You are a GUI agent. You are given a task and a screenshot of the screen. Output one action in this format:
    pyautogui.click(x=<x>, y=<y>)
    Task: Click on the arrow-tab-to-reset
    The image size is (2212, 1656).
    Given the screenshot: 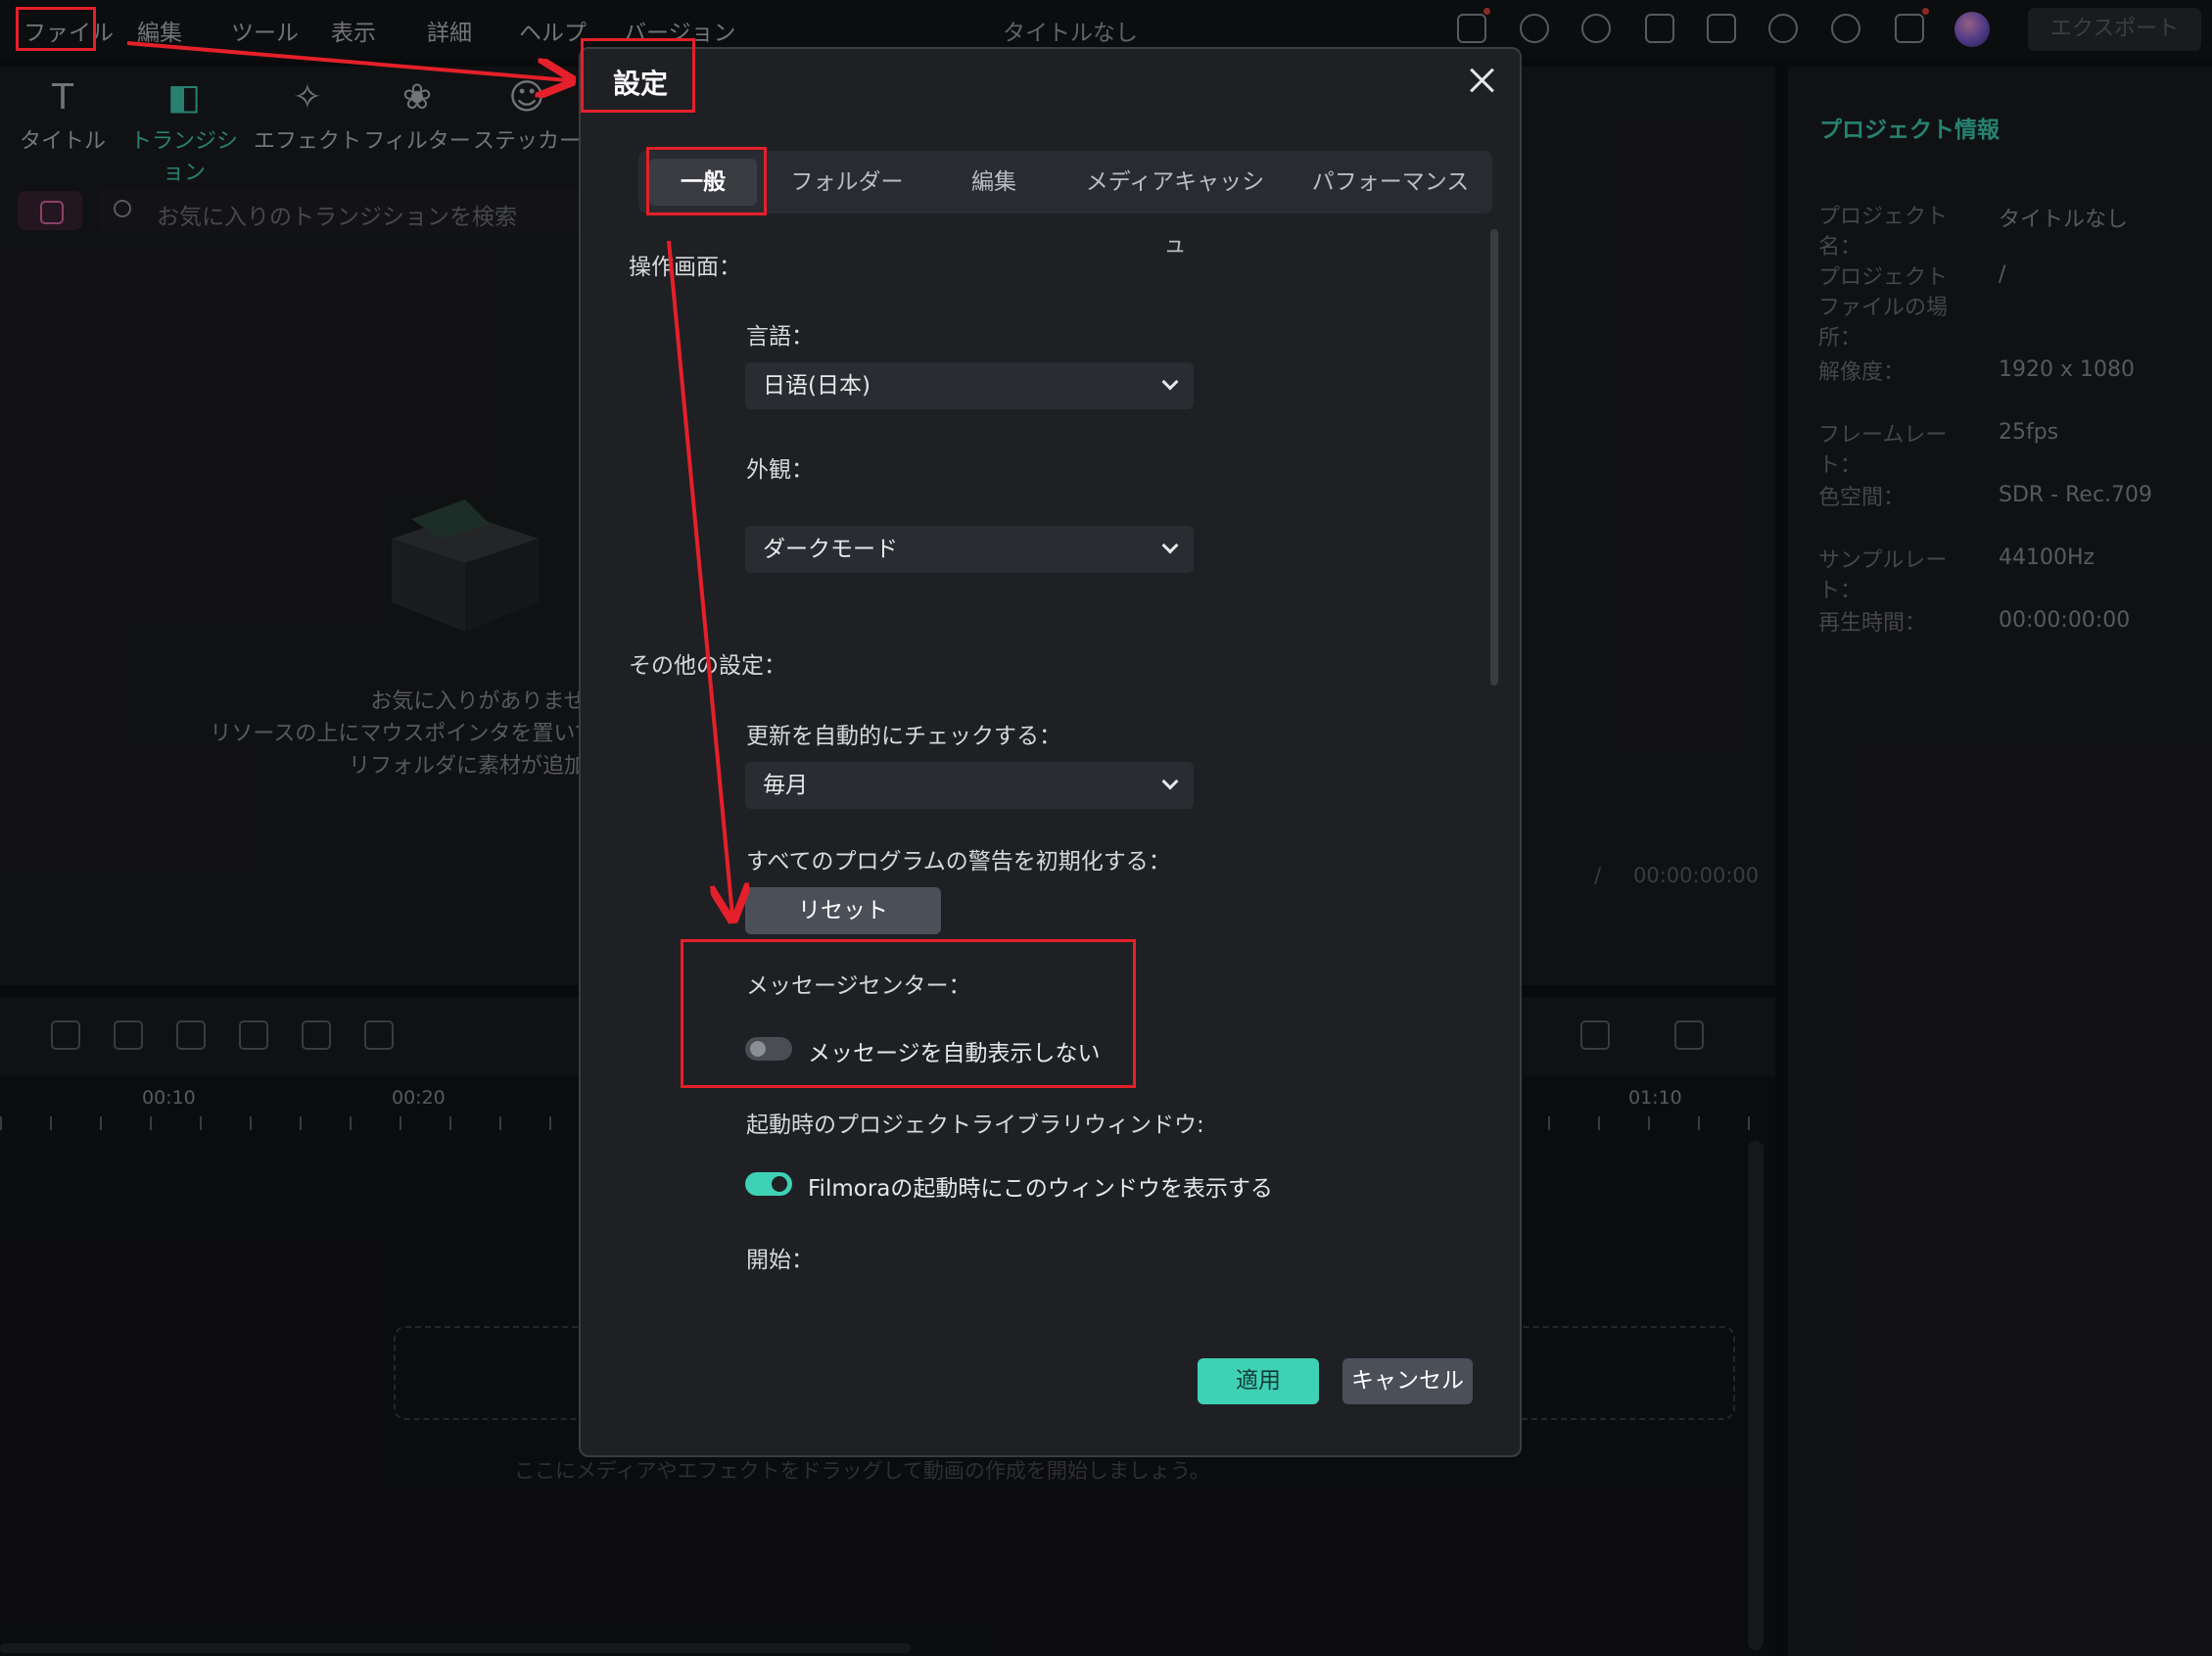 What is the action you would take?
    pyautogui.click(x=699, y=578)
    